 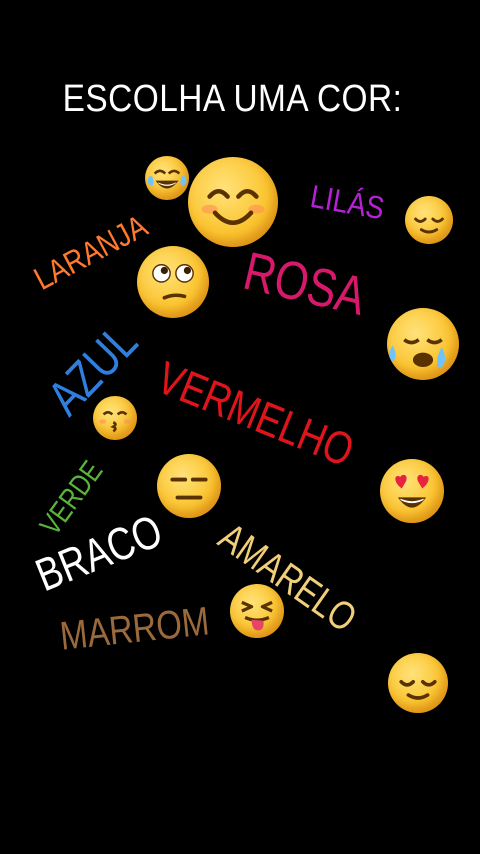 I want to click on crying-emoji, so click(x=423, y=344).